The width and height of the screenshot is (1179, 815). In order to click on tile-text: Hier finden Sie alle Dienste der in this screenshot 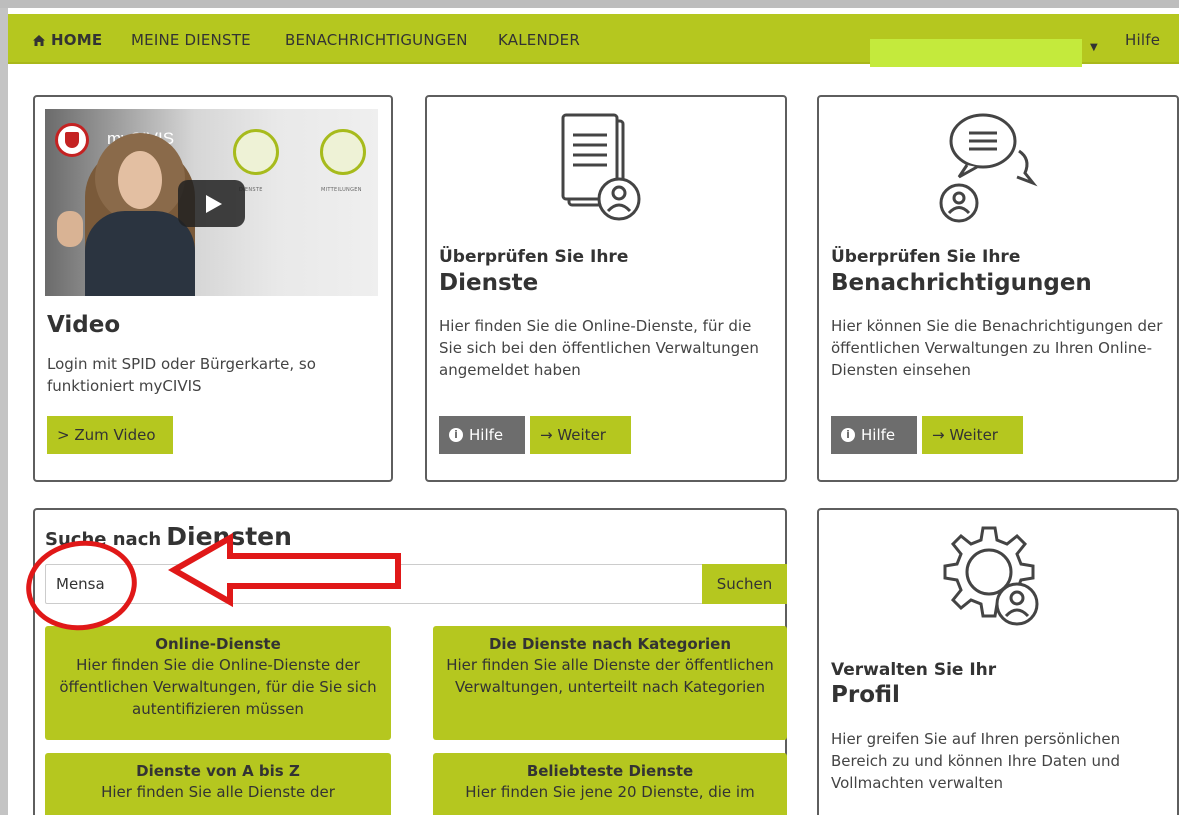, I will do `click(218, 792)`.